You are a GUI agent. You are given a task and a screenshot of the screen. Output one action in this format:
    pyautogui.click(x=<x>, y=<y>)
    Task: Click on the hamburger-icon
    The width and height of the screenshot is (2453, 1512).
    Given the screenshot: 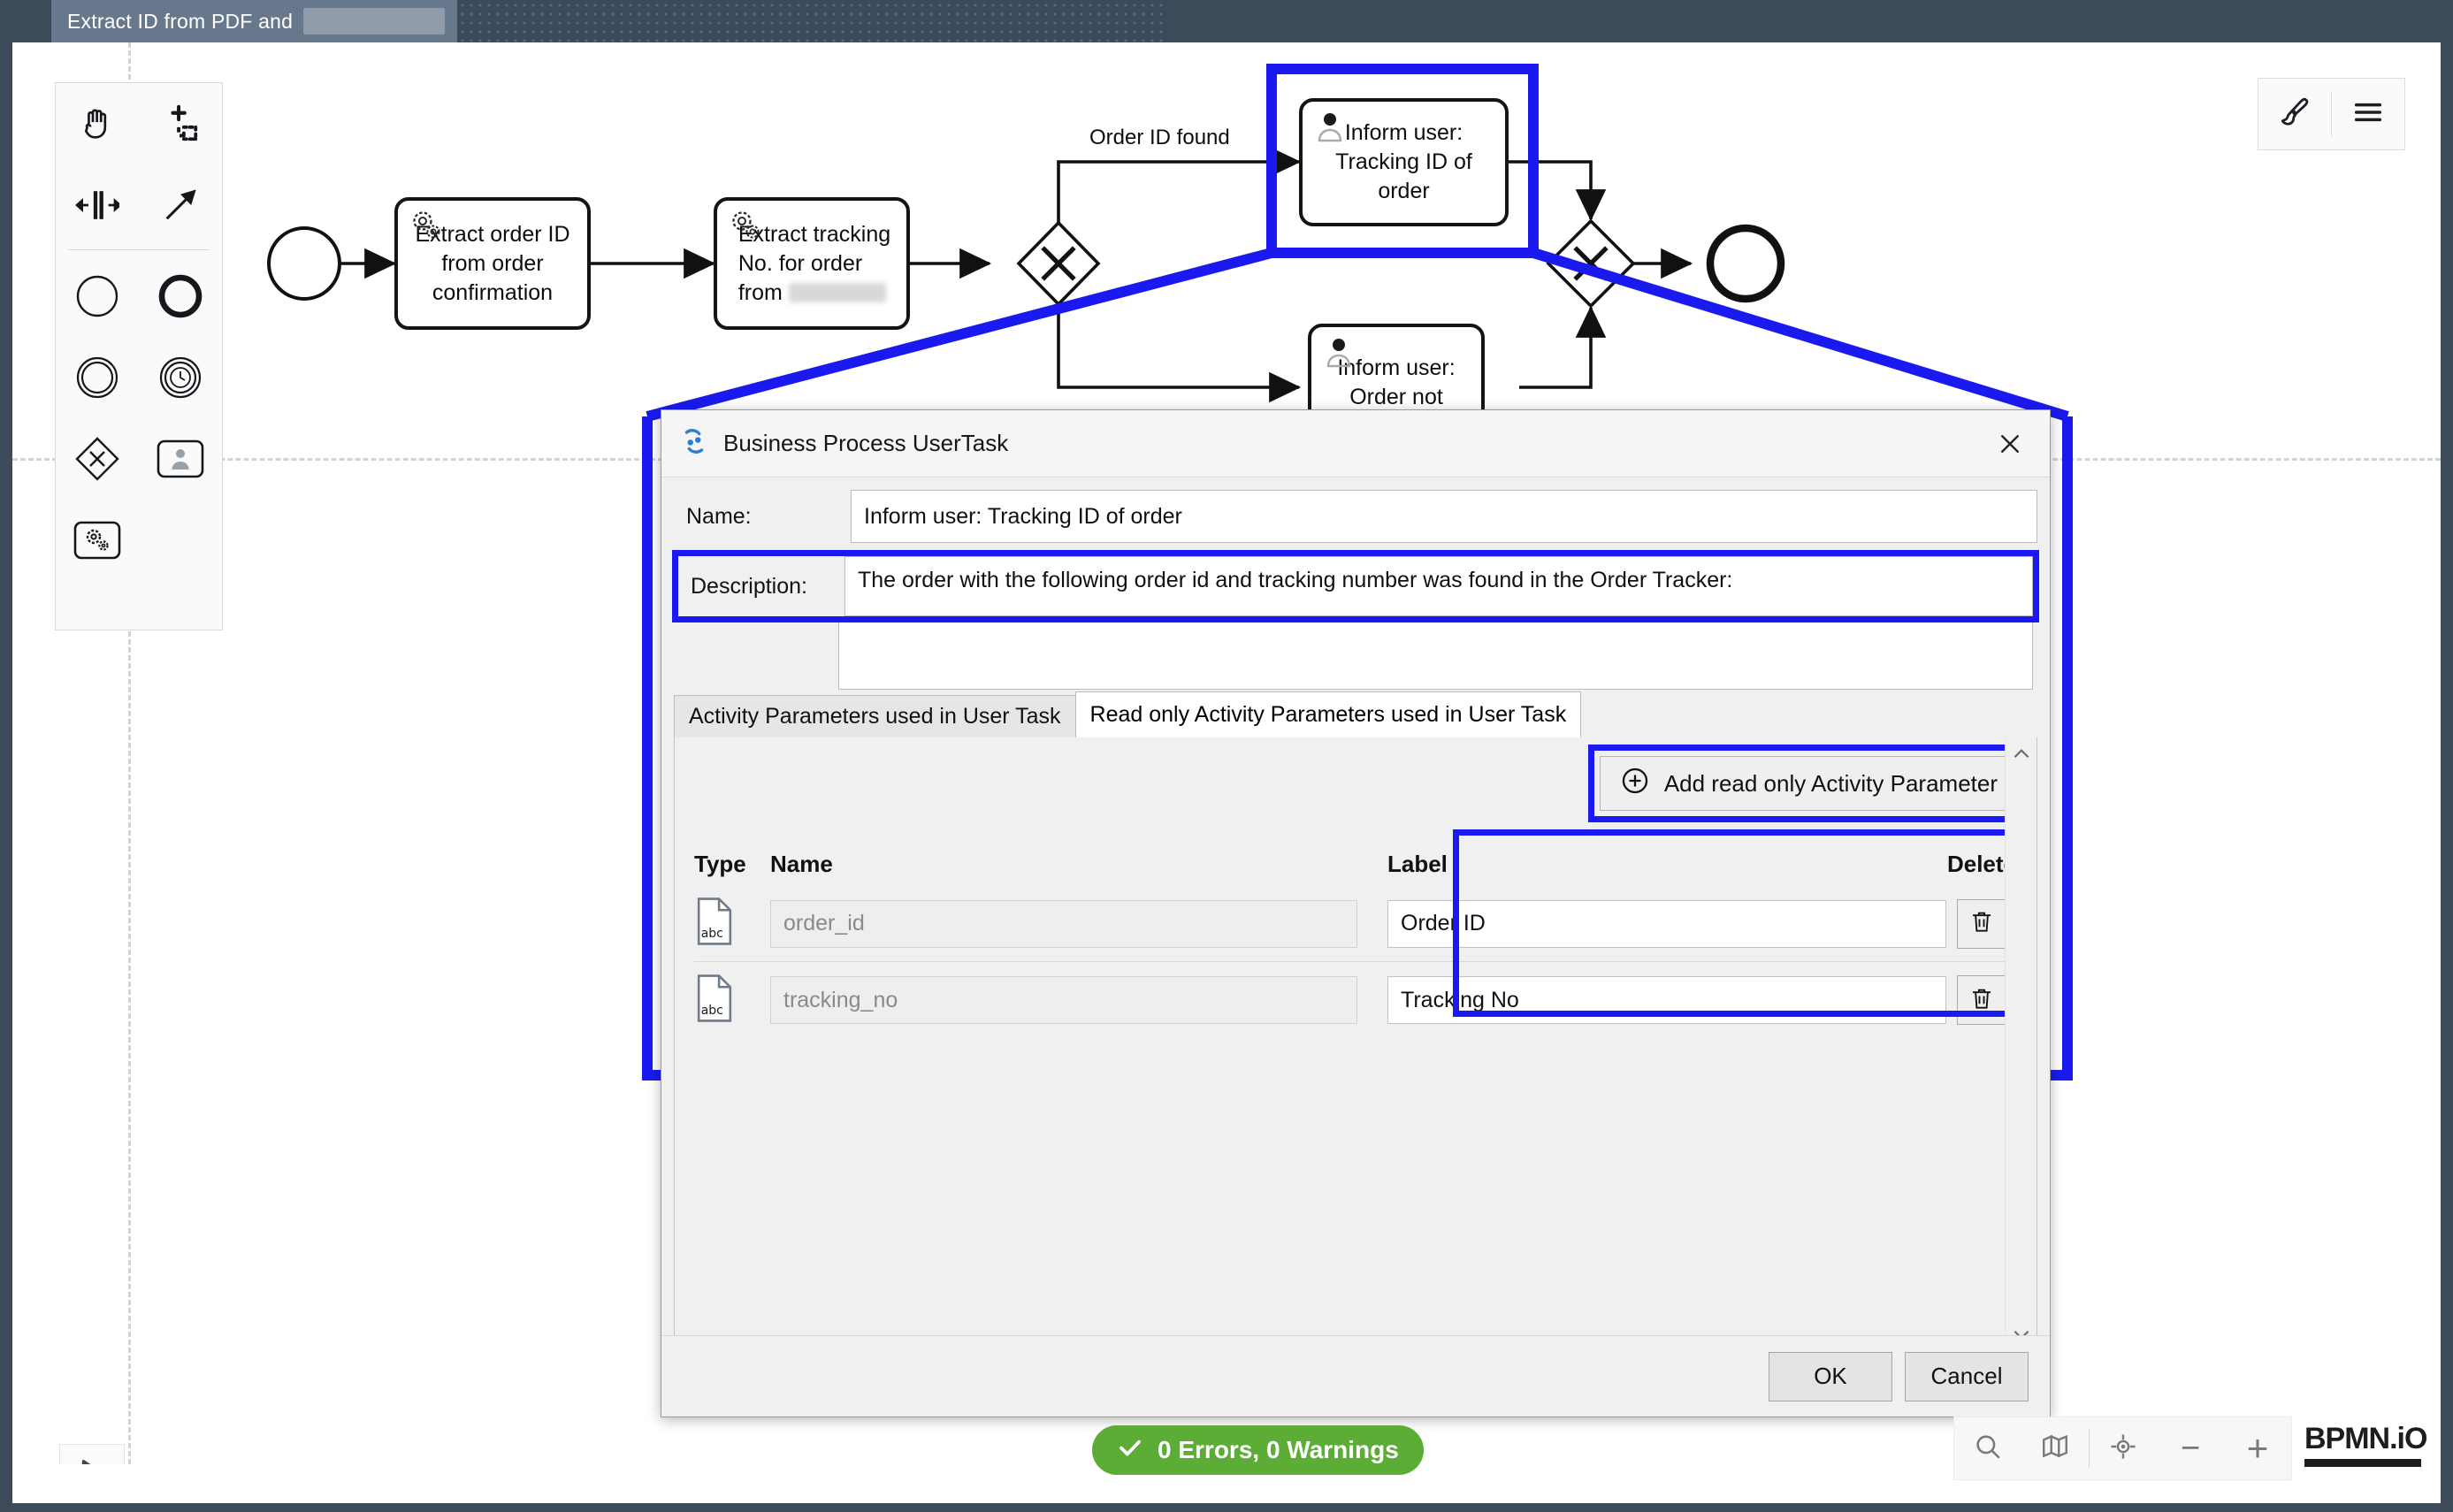 What is the action you would take?
    pyautogui.click(x=2368, y=114)
    